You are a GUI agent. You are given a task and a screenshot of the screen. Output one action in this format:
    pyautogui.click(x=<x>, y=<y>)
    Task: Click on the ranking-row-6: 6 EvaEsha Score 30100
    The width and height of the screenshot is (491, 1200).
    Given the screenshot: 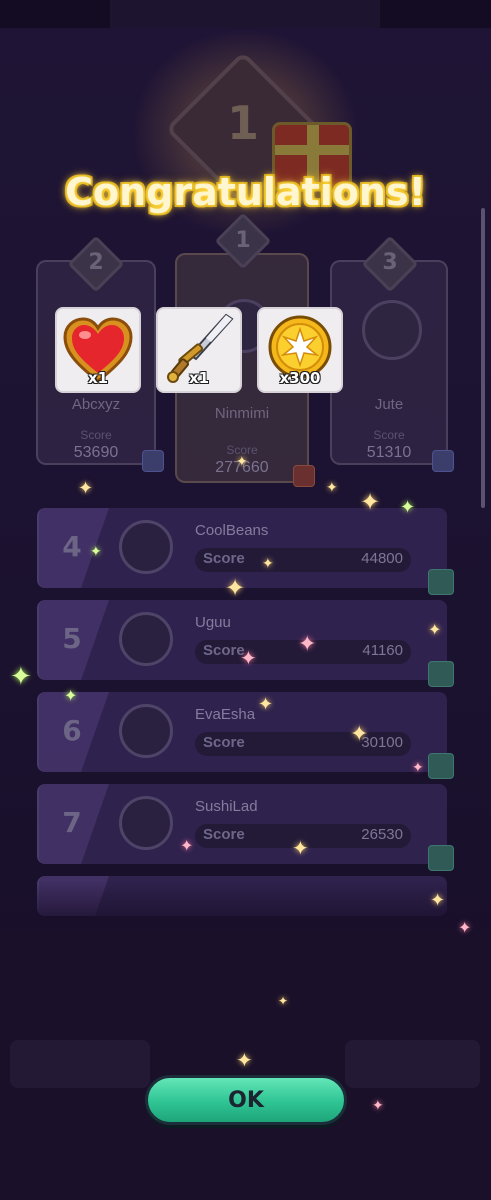 What is the action you would take?
    pyautogui.click(x=242, y=732)
    